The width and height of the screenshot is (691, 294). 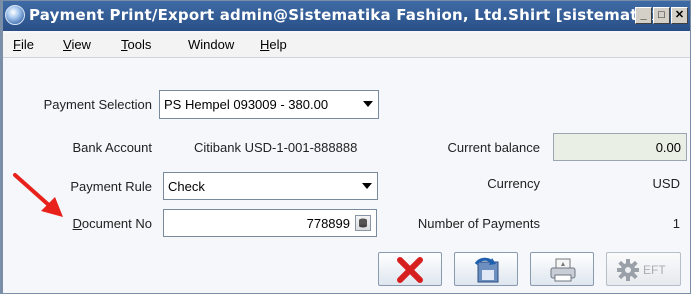 I want to click on annotation-arrow-icon, so click(x=38, y=195).